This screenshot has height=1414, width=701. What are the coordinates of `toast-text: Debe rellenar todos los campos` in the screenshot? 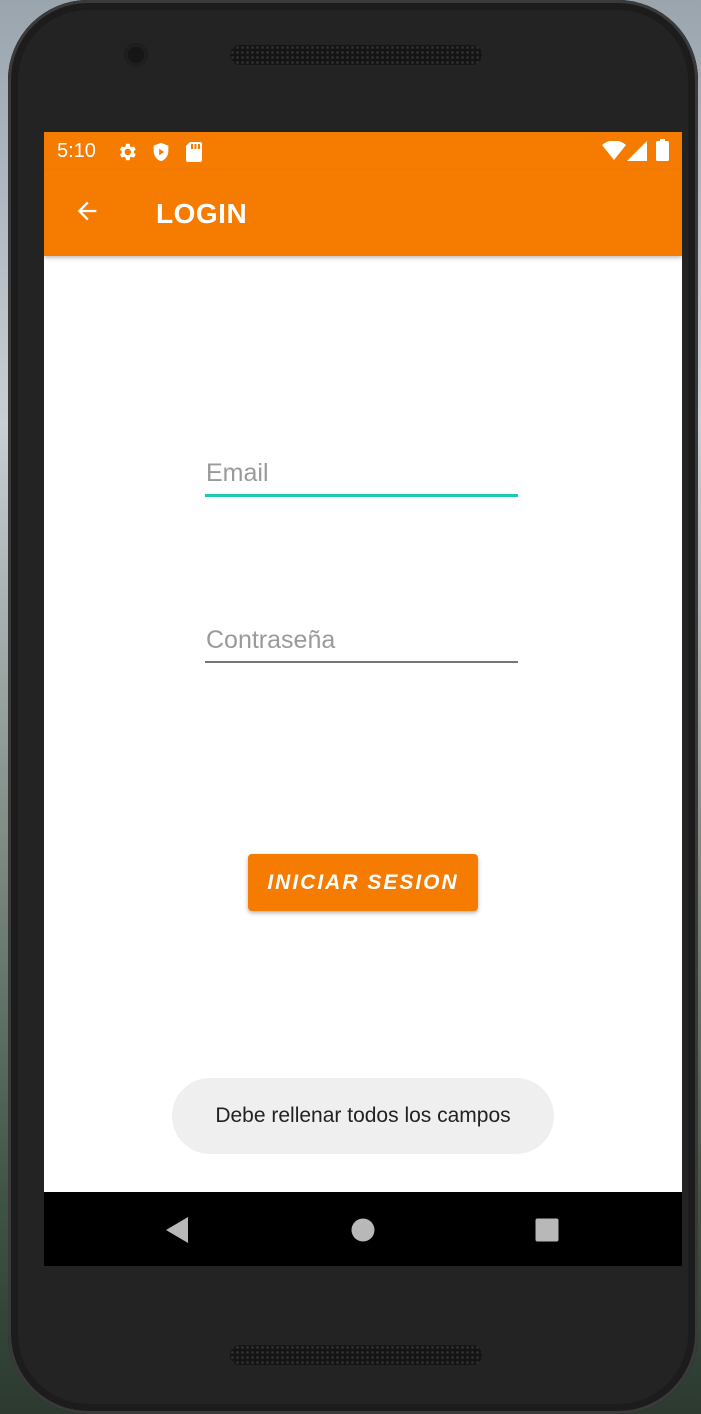 It's located at (363, 1115).